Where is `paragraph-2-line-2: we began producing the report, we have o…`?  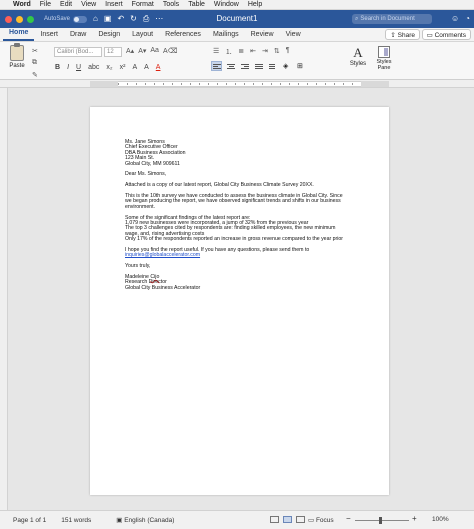
paragraph-2-line-2: we began producing the report, we have o… is located at coordinates (233, 201).